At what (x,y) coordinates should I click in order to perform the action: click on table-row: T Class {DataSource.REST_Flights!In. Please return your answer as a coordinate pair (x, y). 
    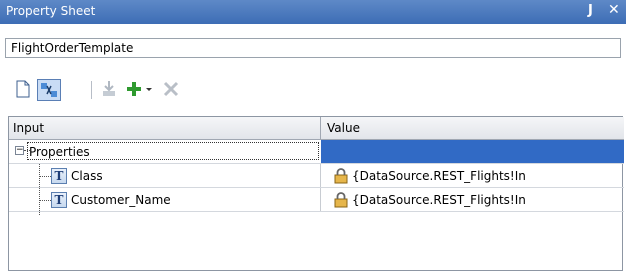
    Looking at the image, I should click on (316, 176).